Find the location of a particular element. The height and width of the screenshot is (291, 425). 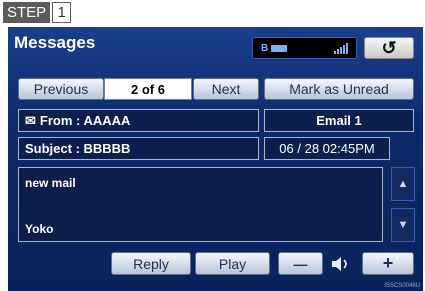

bluetooth-icon: B is located at coordinates (265, 48).